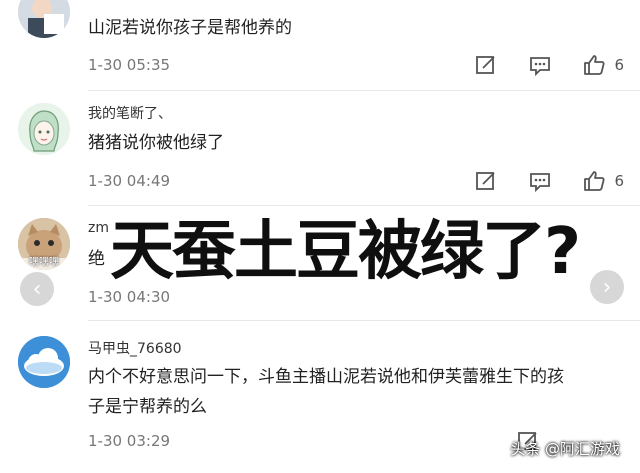 Image resolution: width=640 pixels, height=473 pixels. Describe the element at coordinates (44, 262) in the screenshot. I see `avatar-caption: 嘿嘿嘿` at that location.